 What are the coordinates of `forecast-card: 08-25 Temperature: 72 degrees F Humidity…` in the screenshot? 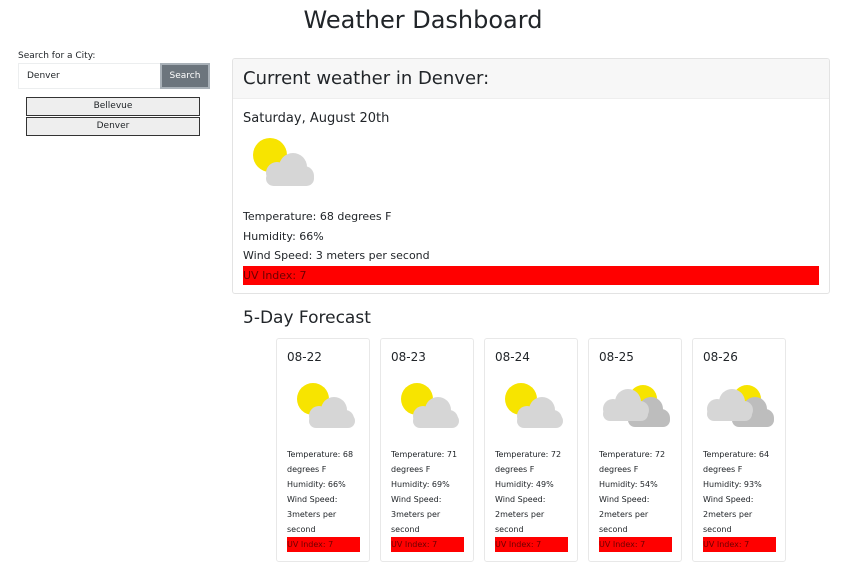 It's located at (635, 450).